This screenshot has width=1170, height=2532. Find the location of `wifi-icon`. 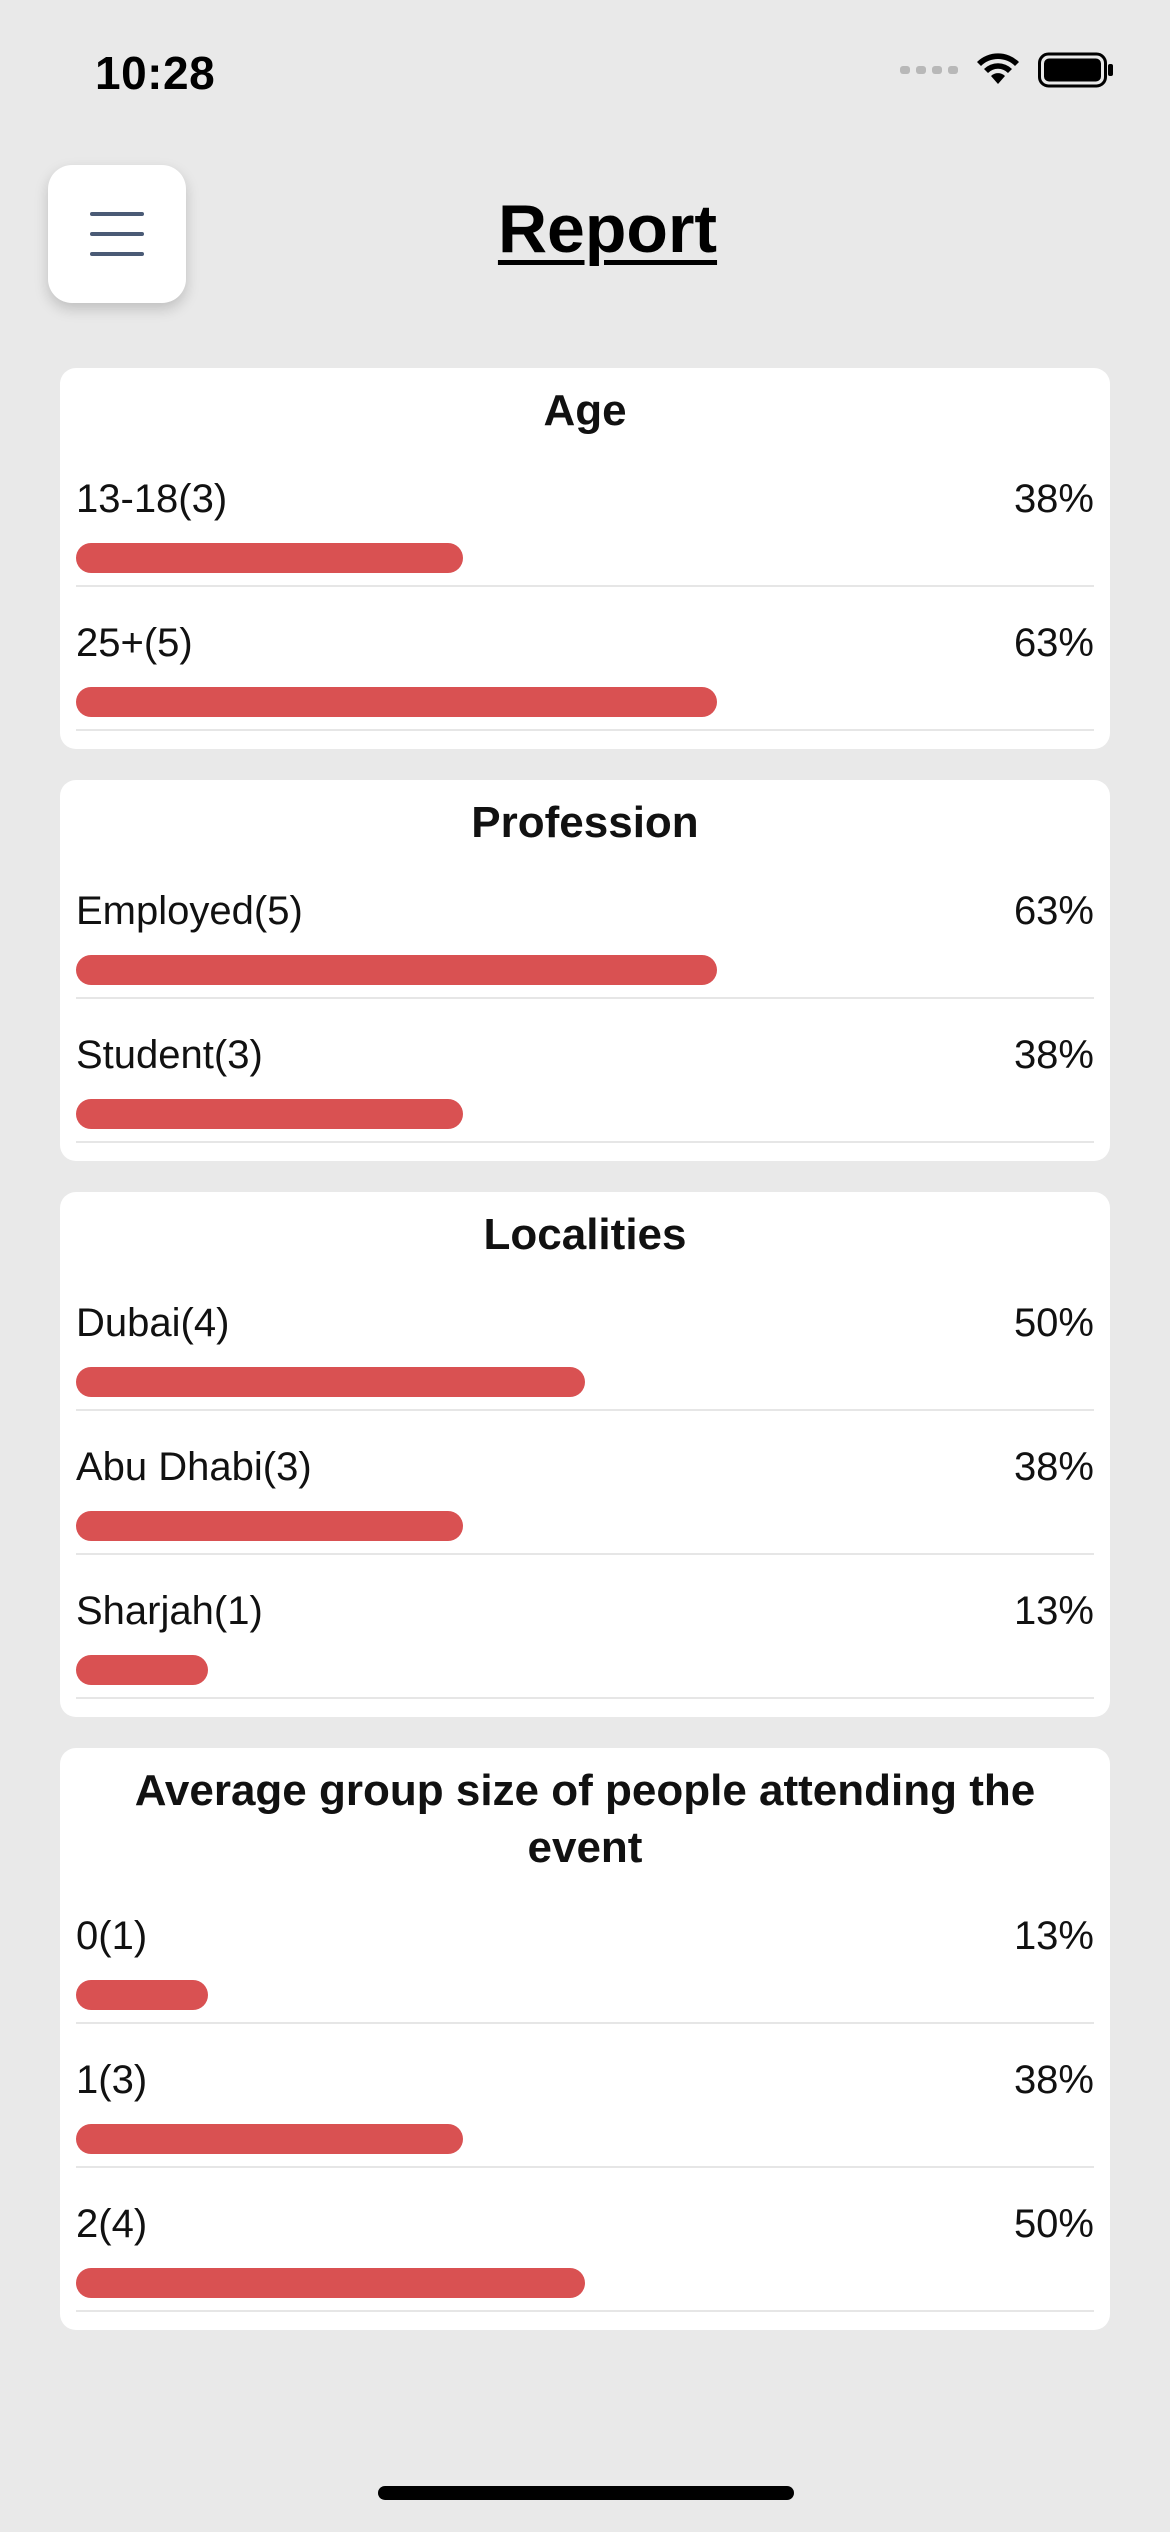

wifi-icon is located at coordinates (998, 68).